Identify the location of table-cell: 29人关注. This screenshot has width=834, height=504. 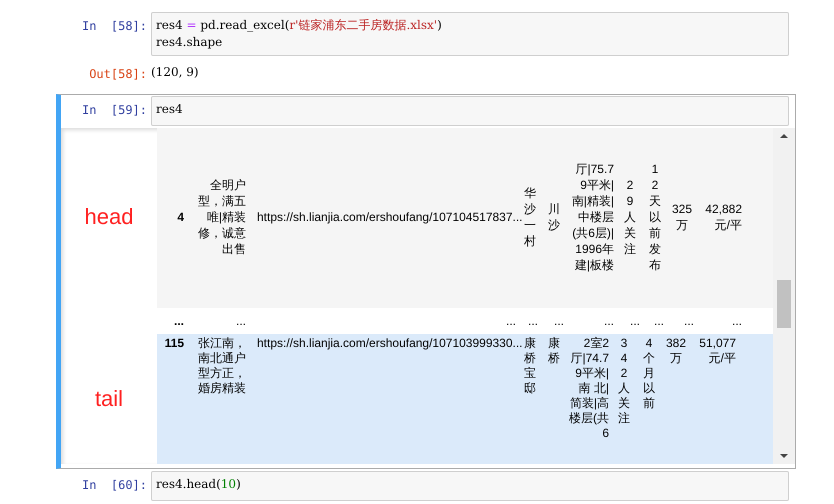
(630, 217).